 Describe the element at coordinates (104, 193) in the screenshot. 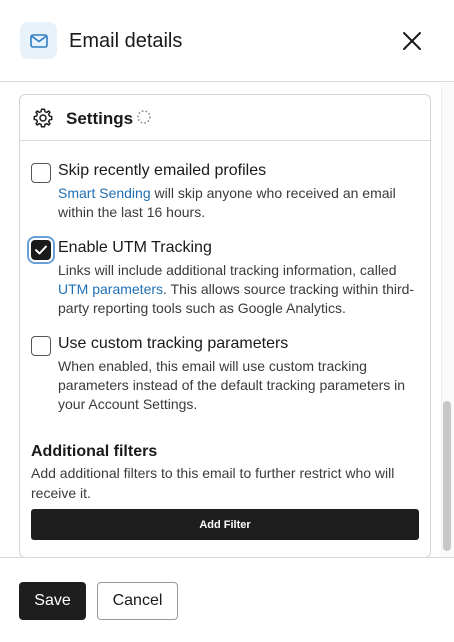

I see `smart-sending-link: Smart Sending` at that location.